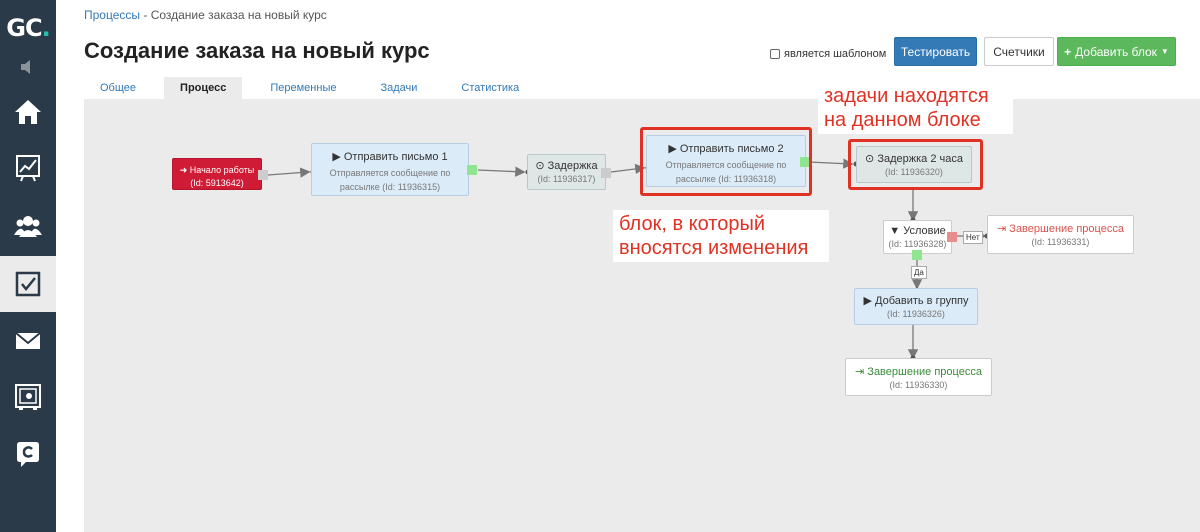  Describe the element at coordinates (541, 166) in the screenshot. I see `clock-icon: ⊙` at that location.